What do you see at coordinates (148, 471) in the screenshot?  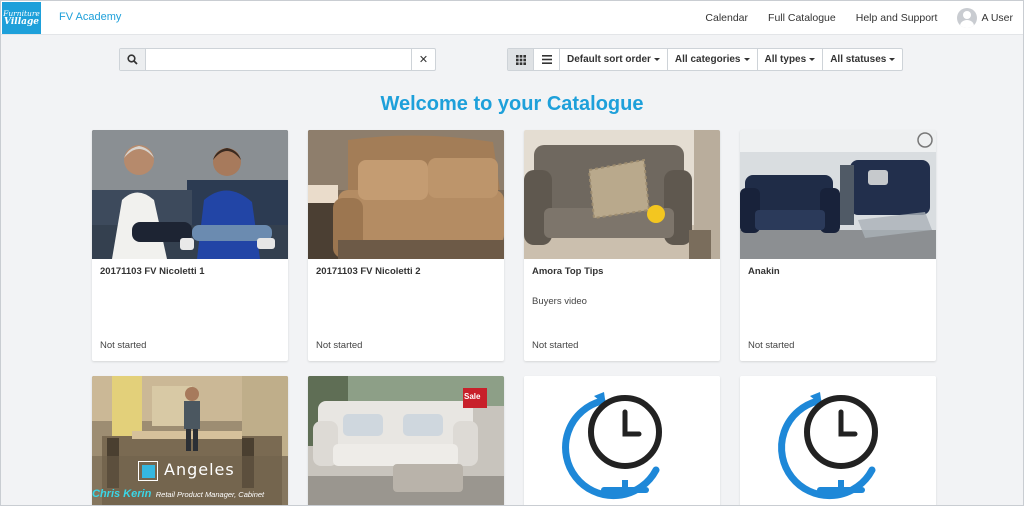 I see `angeles-logo-icon` at bounding box center [148, 471].